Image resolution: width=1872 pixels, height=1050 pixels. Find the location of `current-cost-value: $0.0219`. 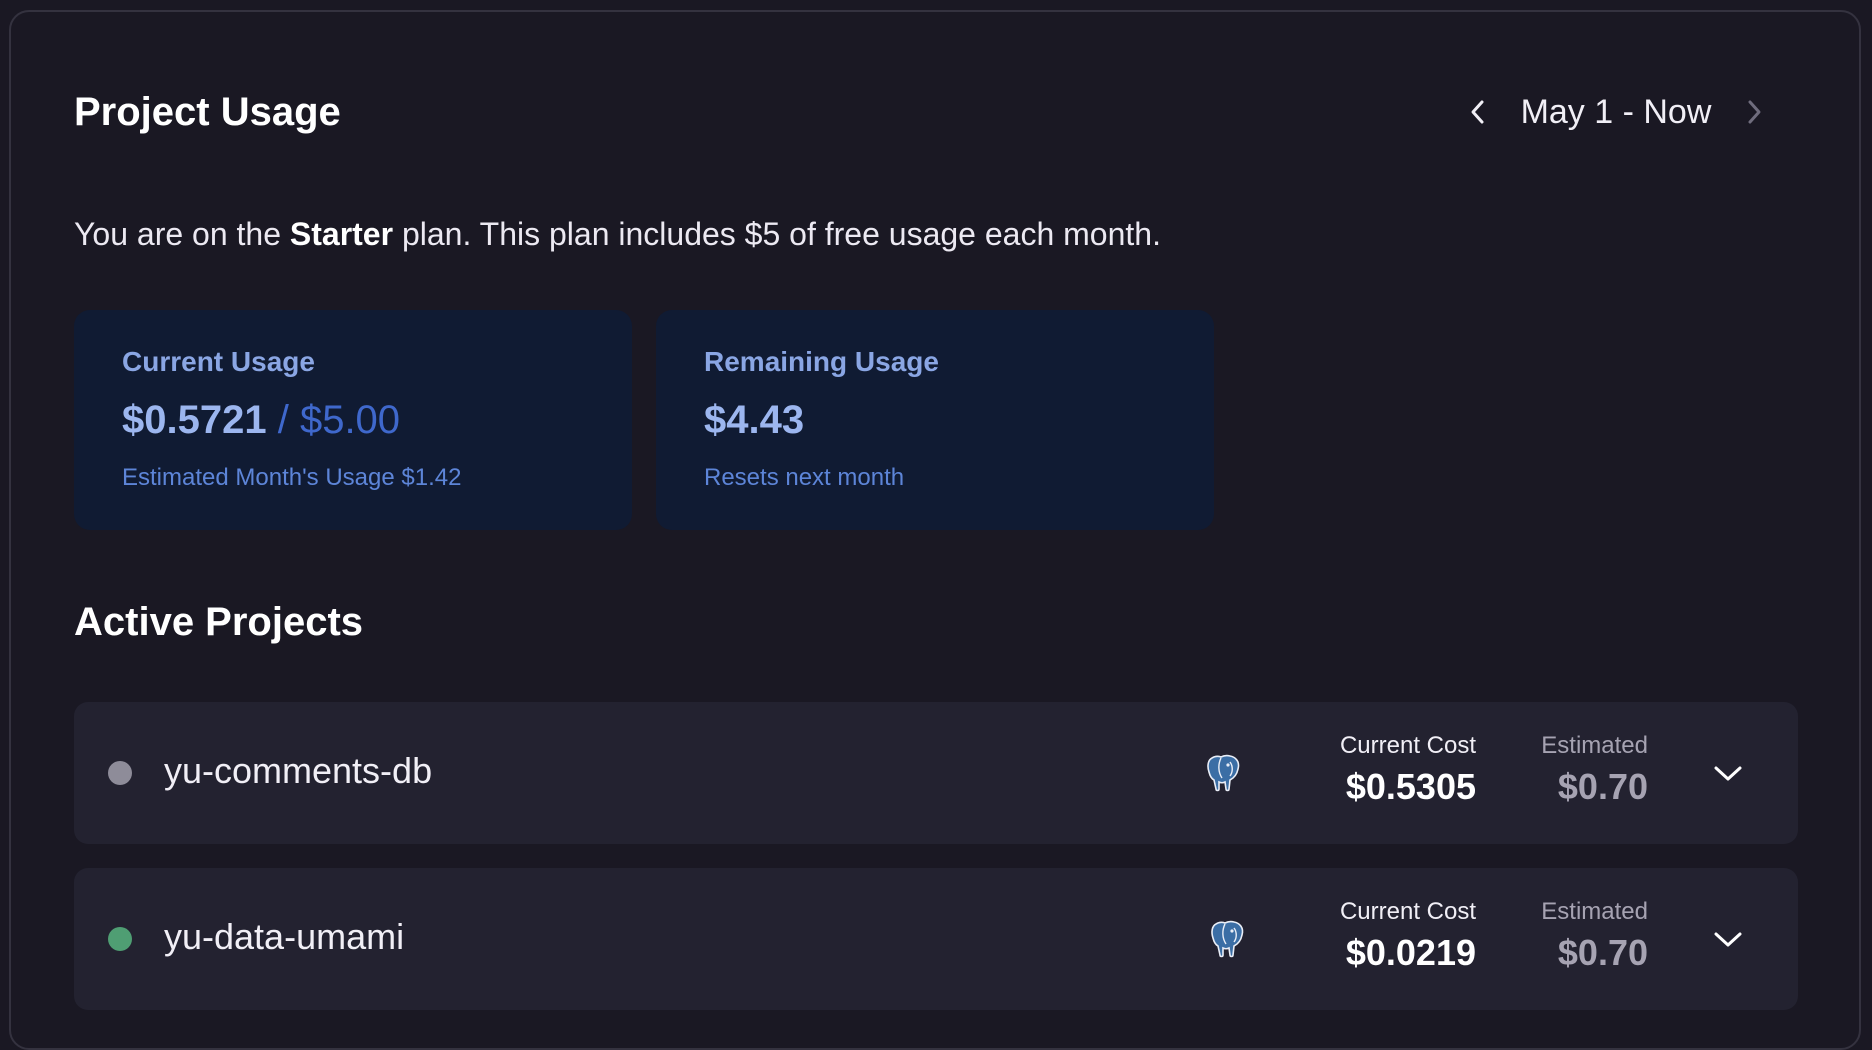

current-cost-value: $0.0219 is located at coordinates (1410, 952).